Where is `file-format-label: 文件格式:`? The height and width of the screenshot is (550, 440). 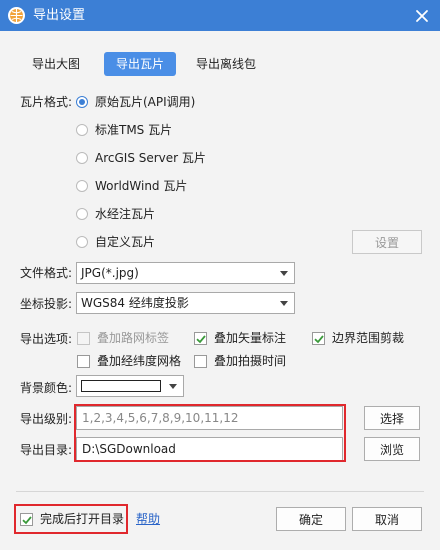 file-format-label: 文件格式: is located at coordinates (46, 273).